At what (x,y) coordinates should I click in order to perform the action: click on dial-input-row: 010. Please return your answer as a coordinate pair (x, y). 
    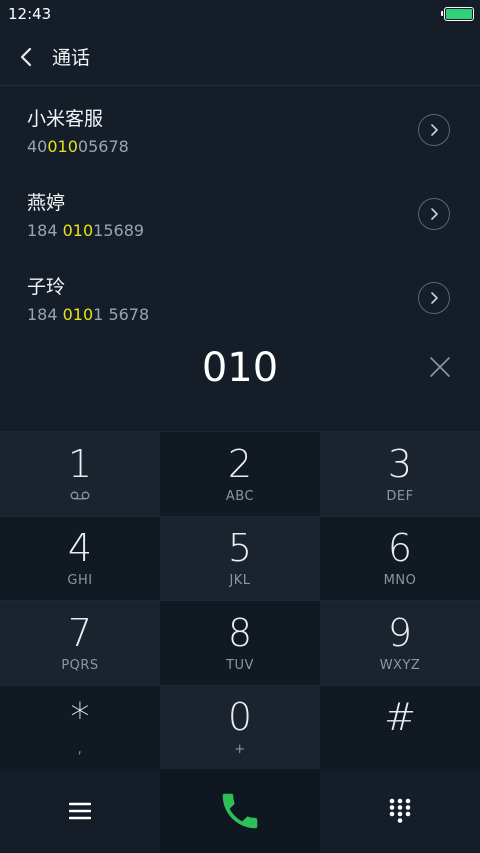
    Looking at the image, I should click on (240, 368).